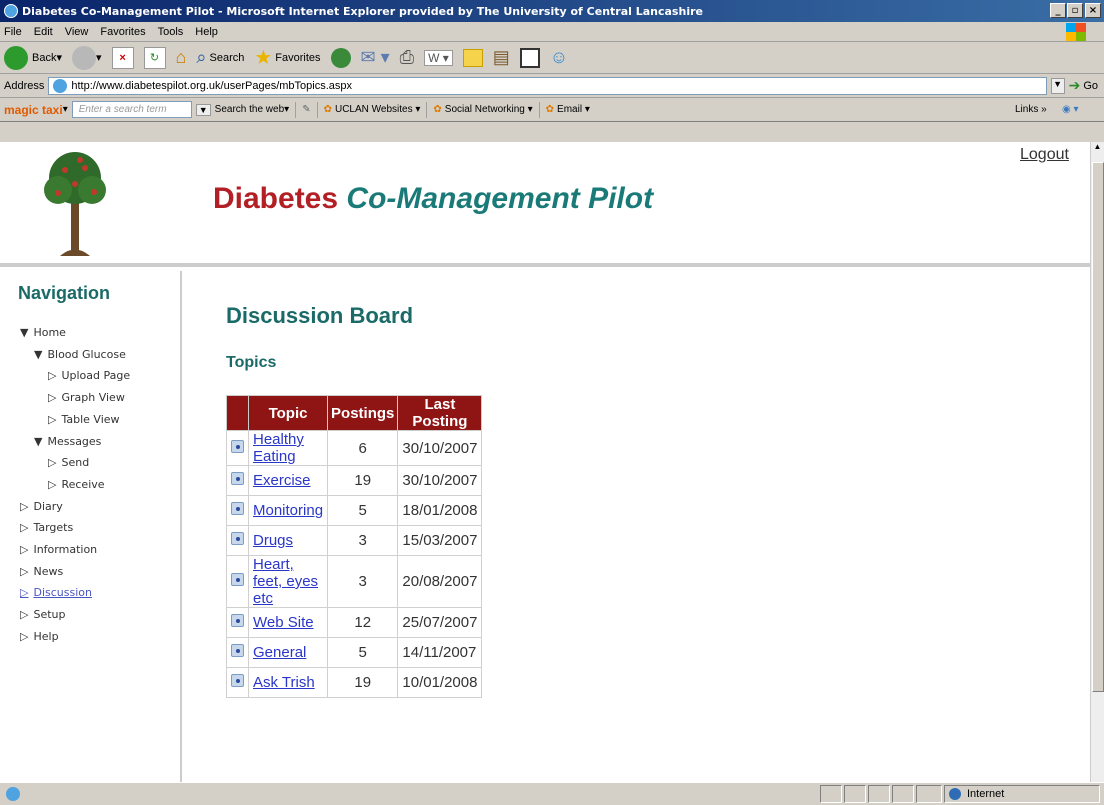 The width and height of the screenshot is (1104, 805). What do you see at coordinates (131, 109) in the screenshot?
I see `toolbar-search-input: Enter a search term` at bounding box center [131, 109].